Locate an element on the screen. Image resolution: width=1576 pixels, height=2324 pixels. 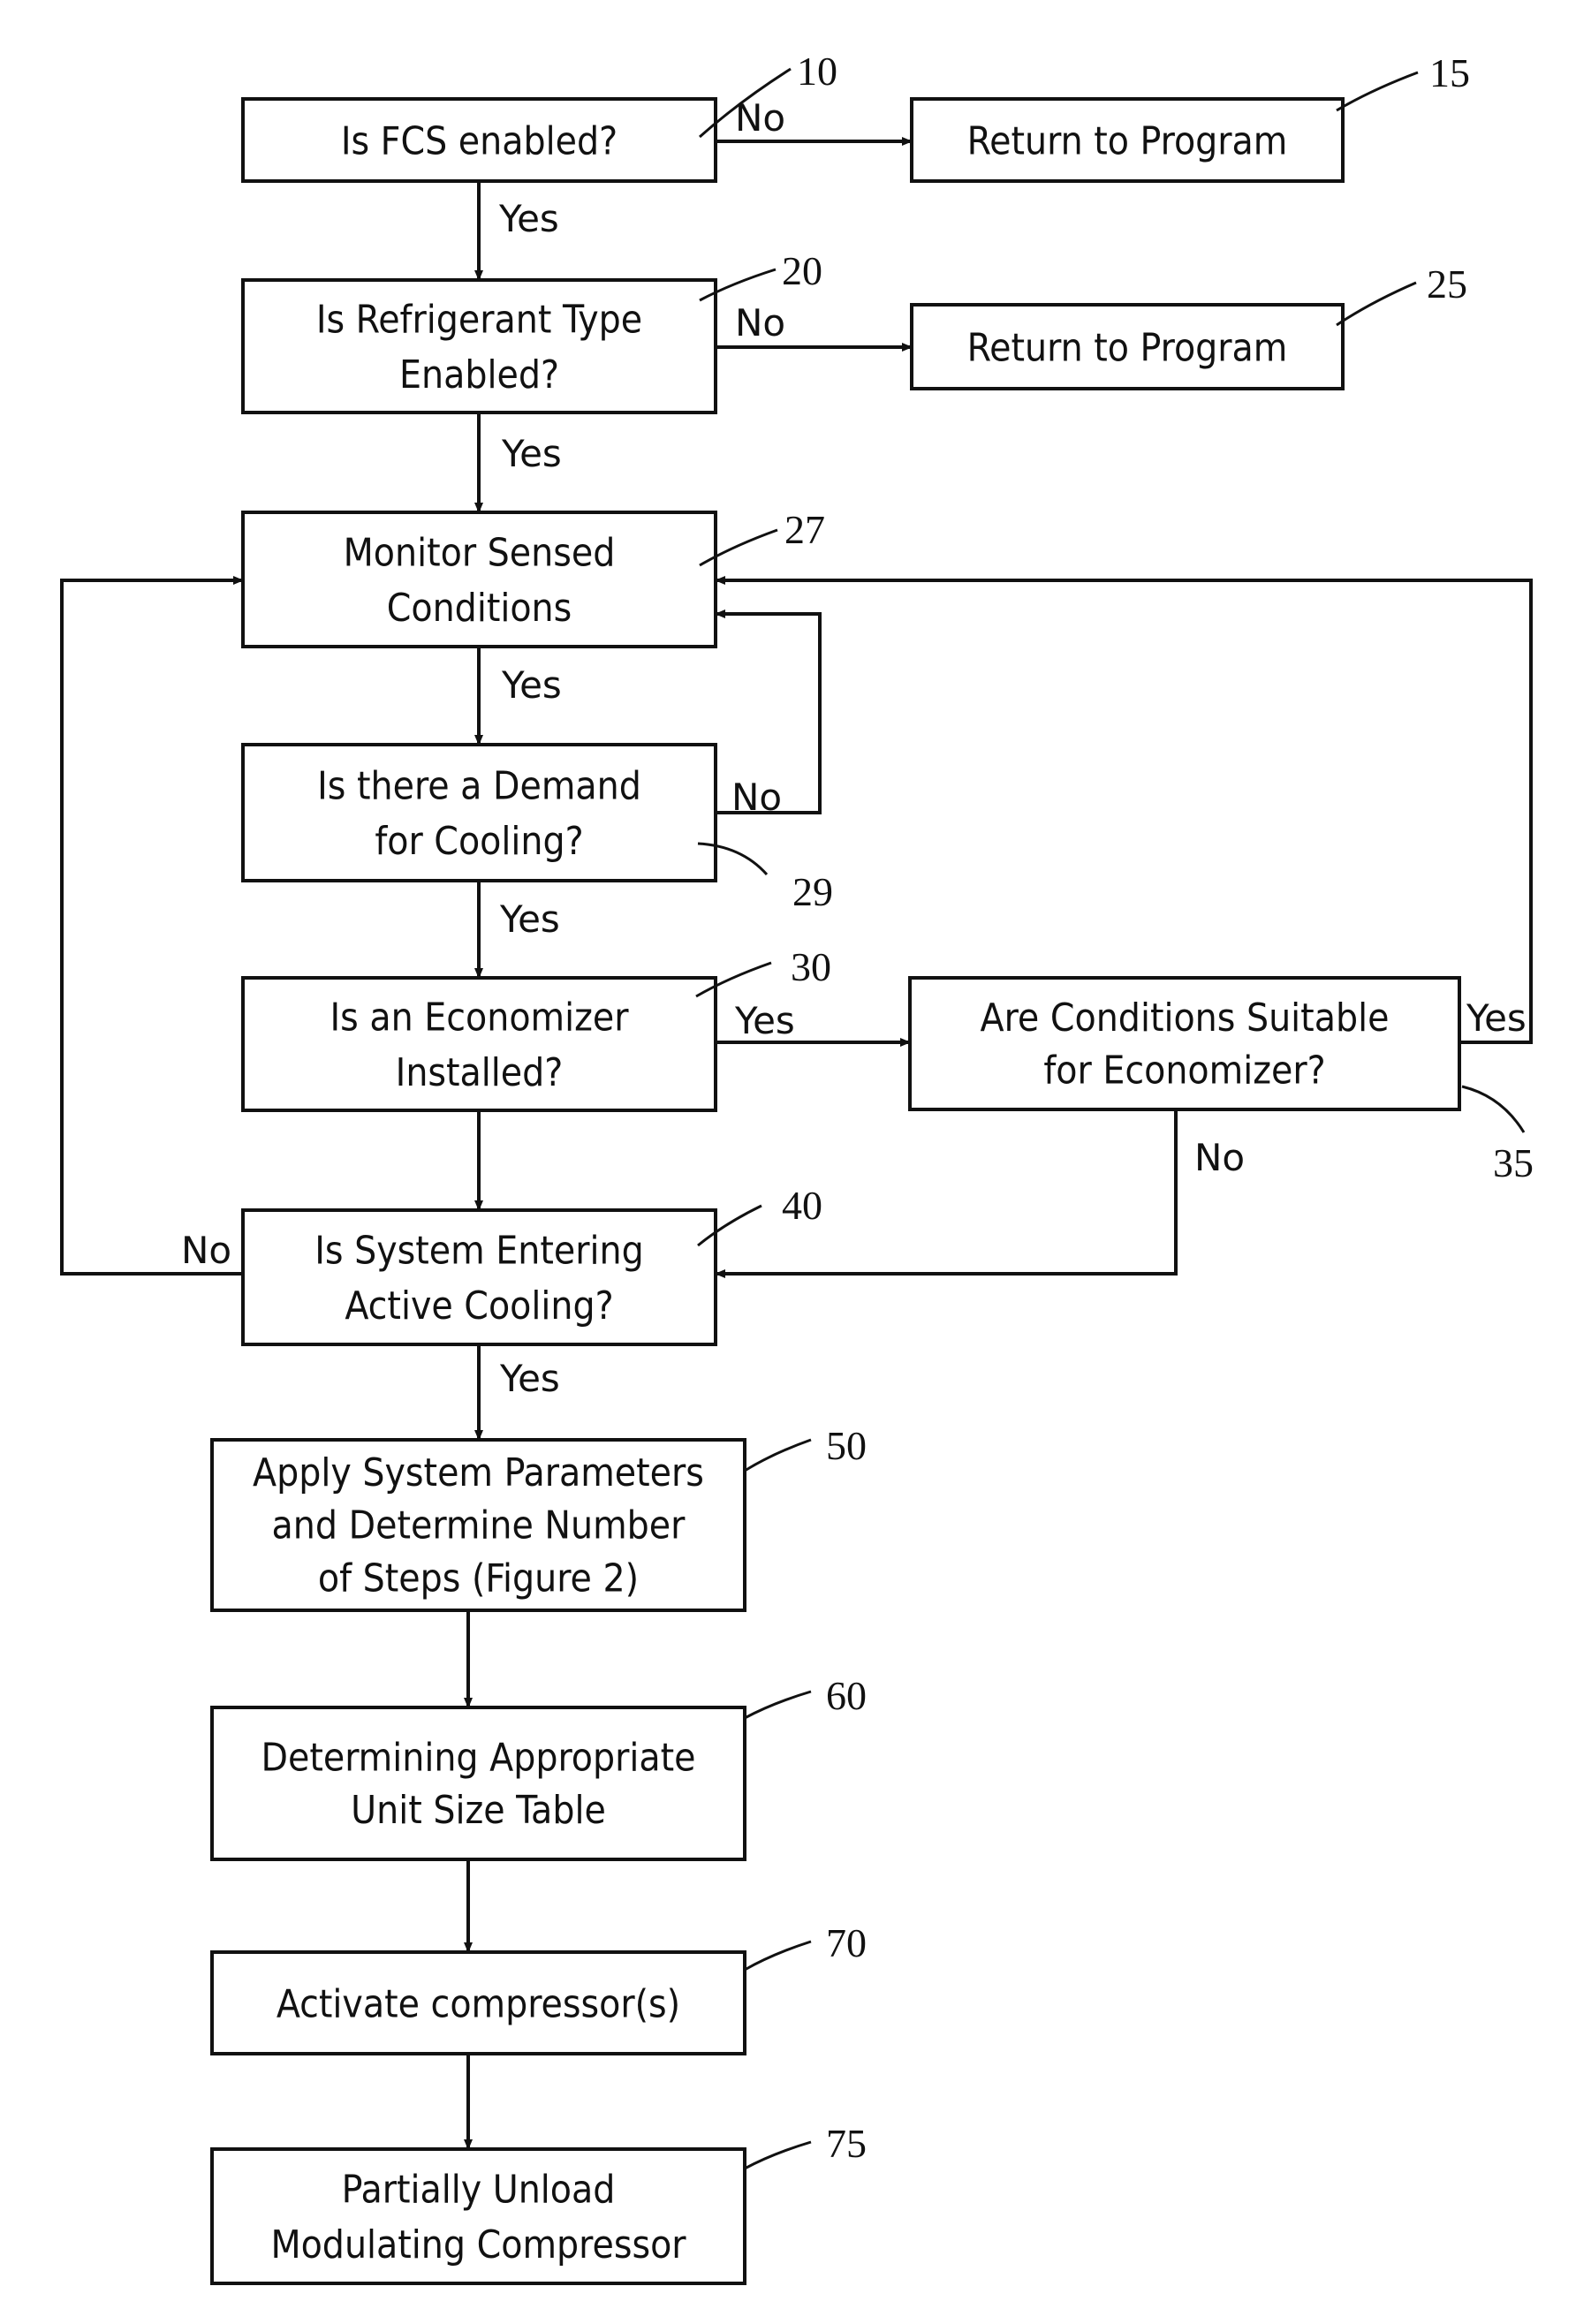
reference-numeral-50: 50 is located at coordinates (805, 1447).